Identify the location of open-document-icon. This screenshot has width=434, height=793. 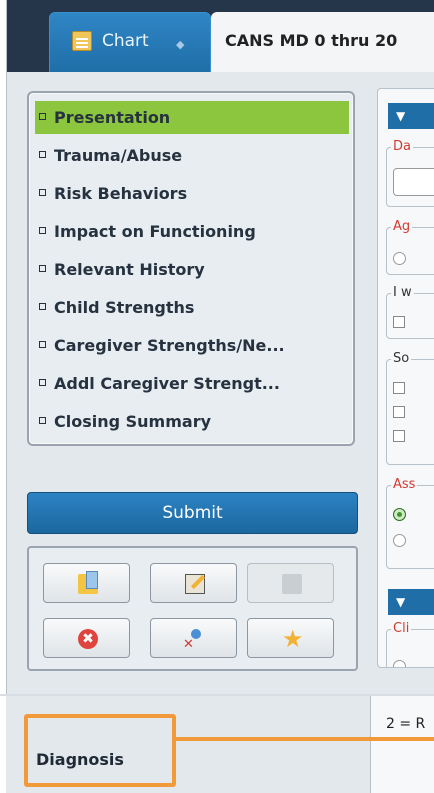
(88, 582).